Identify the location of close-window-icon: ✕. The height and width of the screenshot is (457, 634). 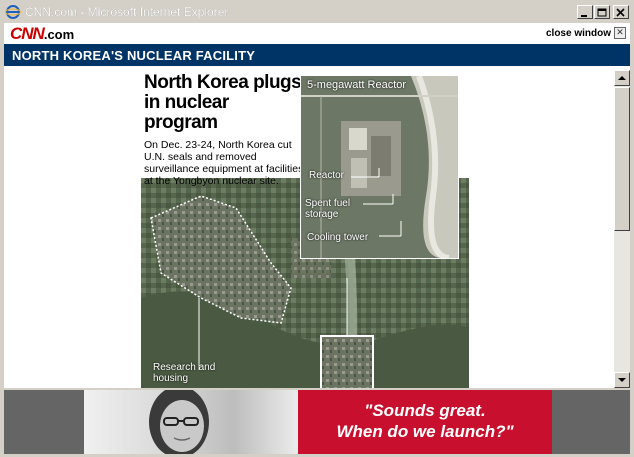
(620, 33).